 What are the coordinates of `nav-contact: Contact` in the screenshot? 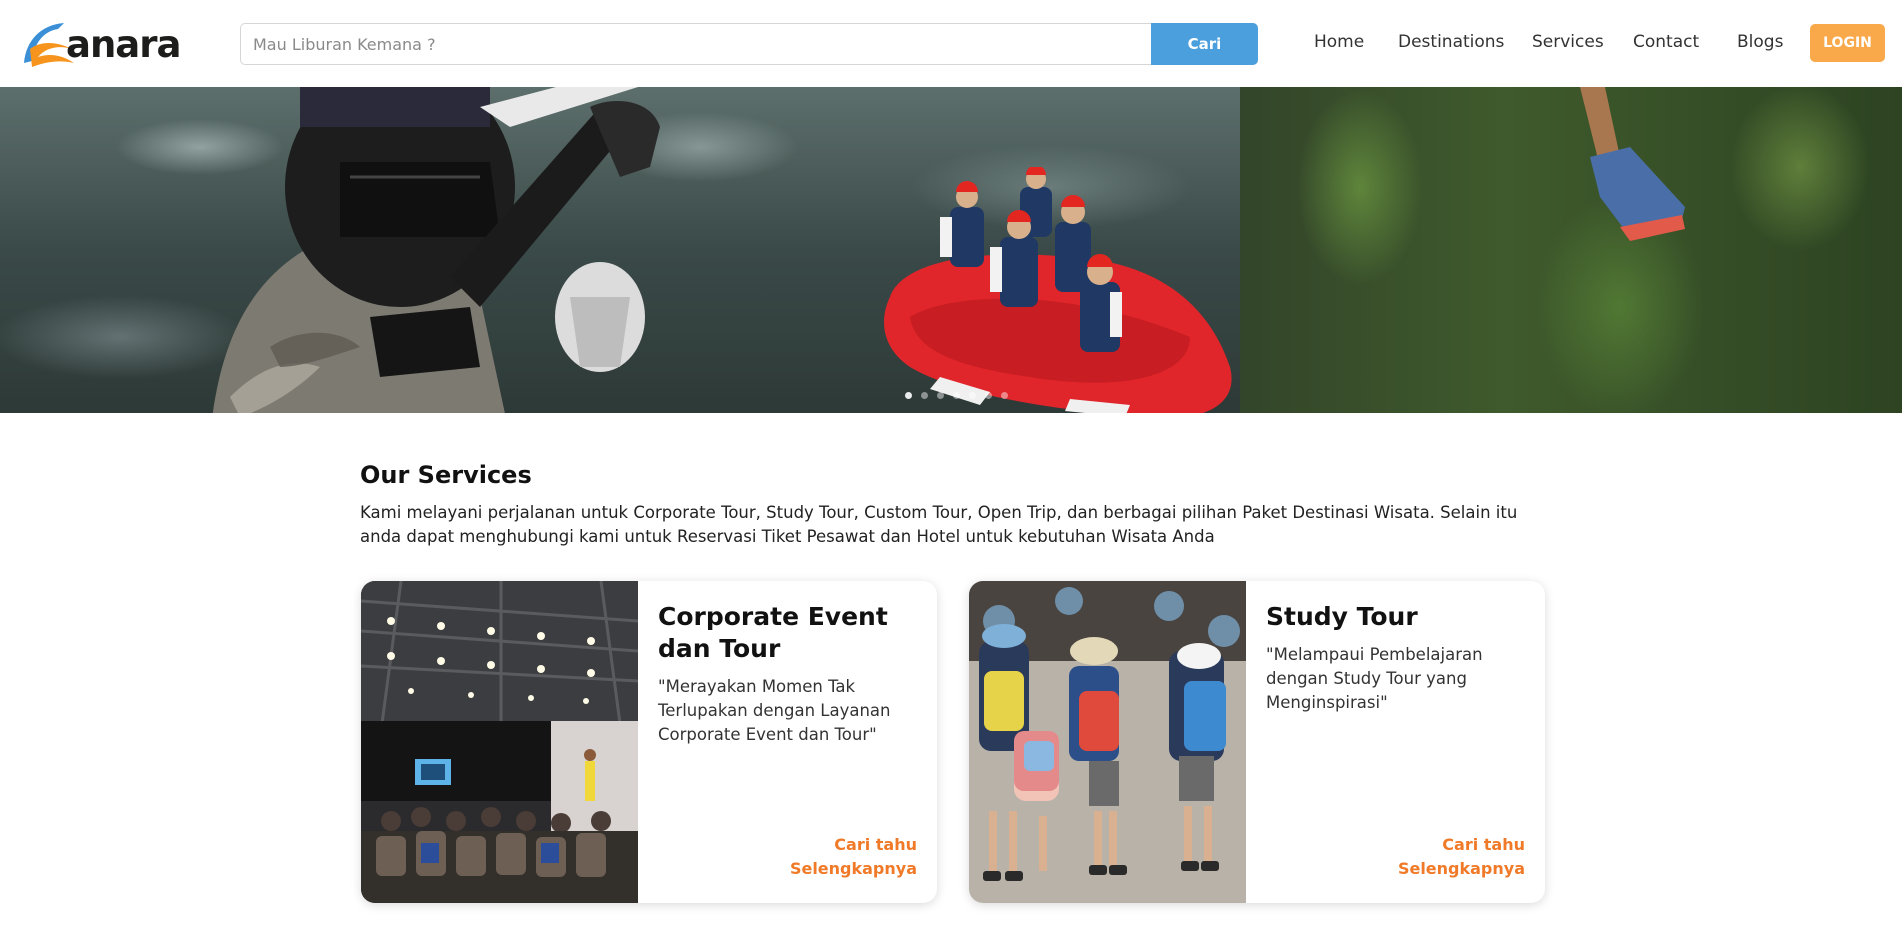 It's located at (1666, 42).